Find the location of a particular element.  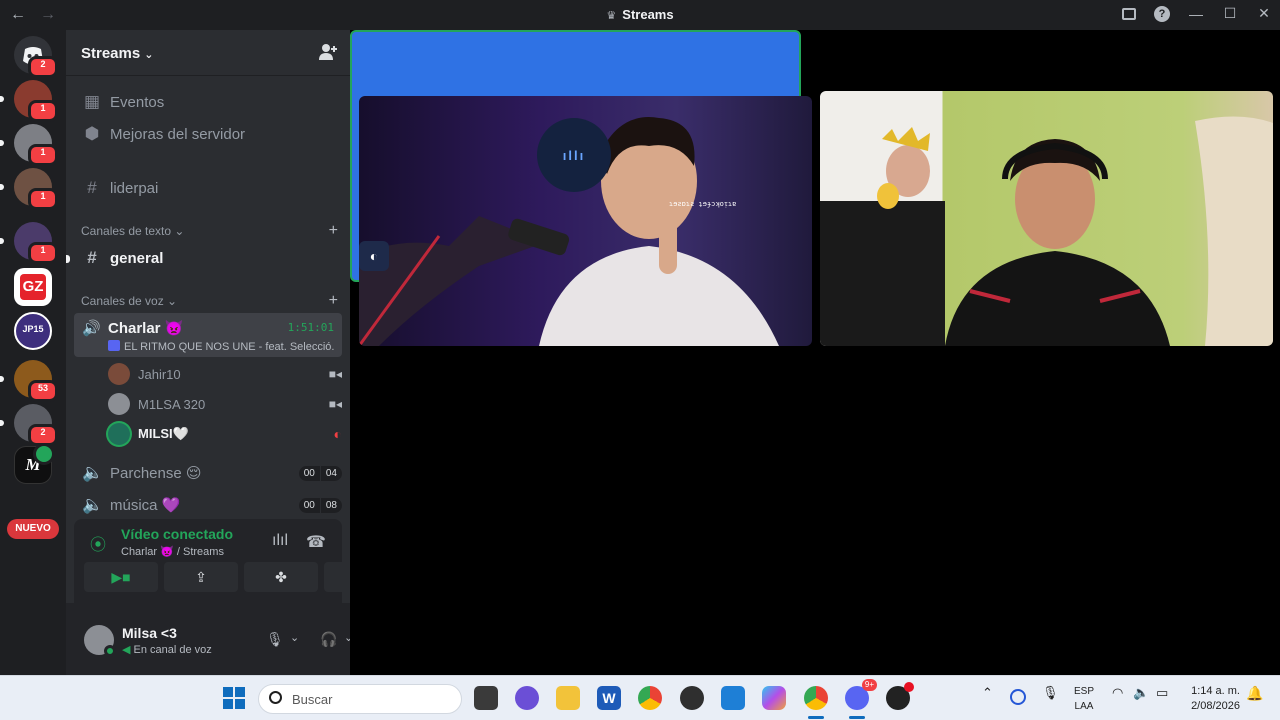

copilot-icon is located at coordinates (774, 698).